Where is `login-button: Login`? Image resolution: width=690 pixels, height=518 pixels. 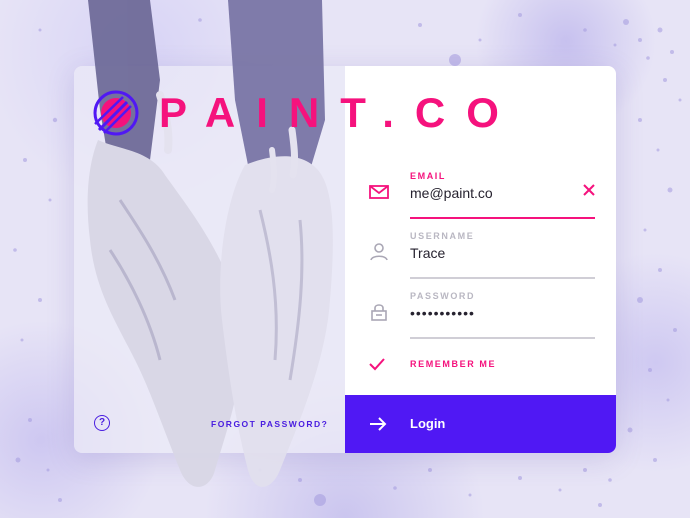 login-button: Login is located at coordinates (480, 424).